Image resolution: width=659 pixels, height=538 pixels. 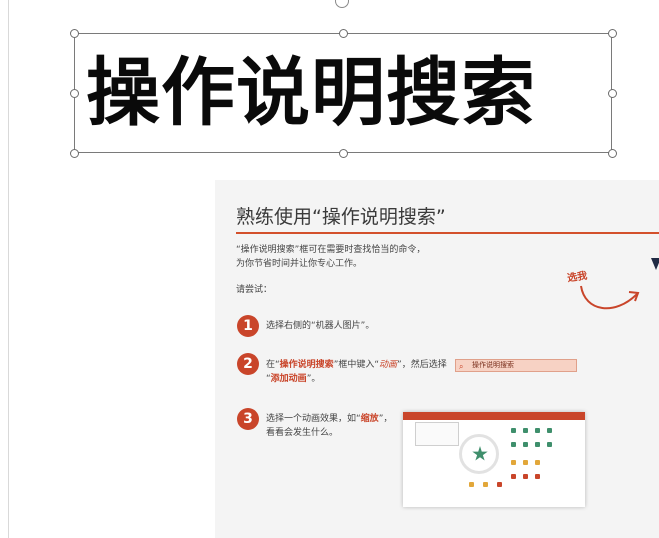 What do you see at coordinates (346, 93) in the screenshot?
I see `textbox-title: 操作说明搜索` at bounding box center [346, 93].